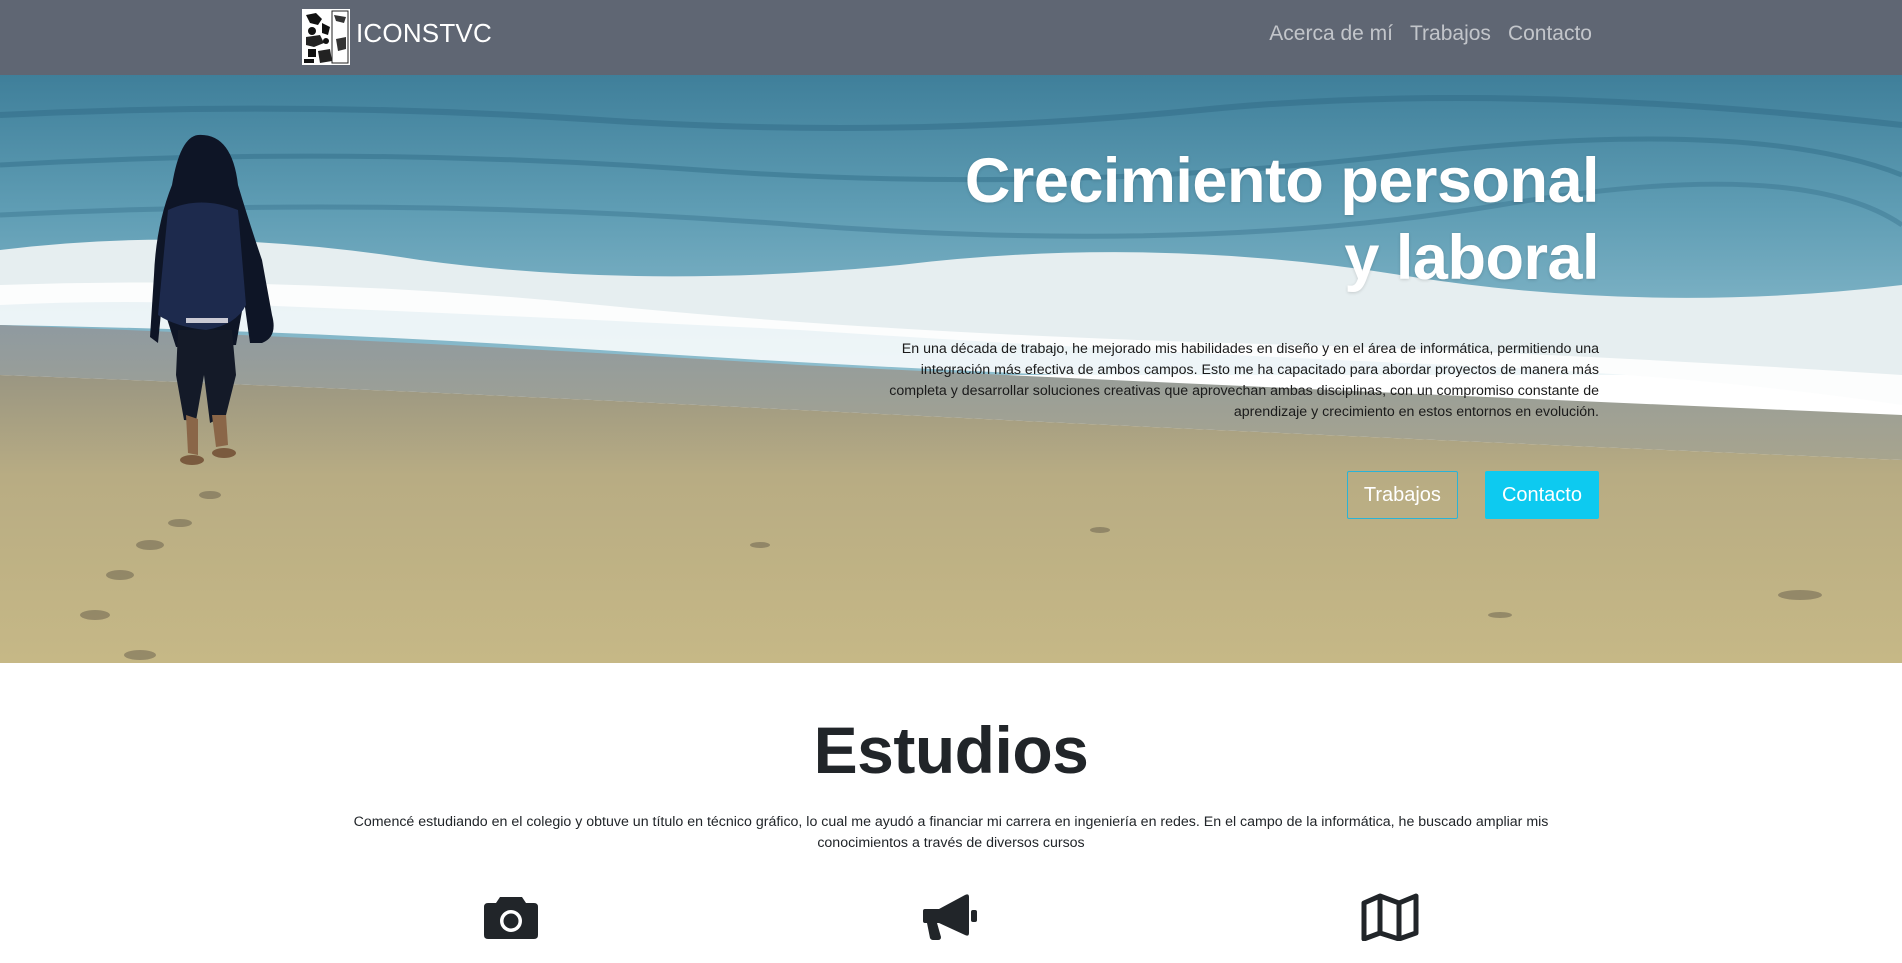 Image resolution: width=1902 pixels, height=963 pixels. I want to click on hero-title: Crecimiento personal y laboral, so click(1219, 220).